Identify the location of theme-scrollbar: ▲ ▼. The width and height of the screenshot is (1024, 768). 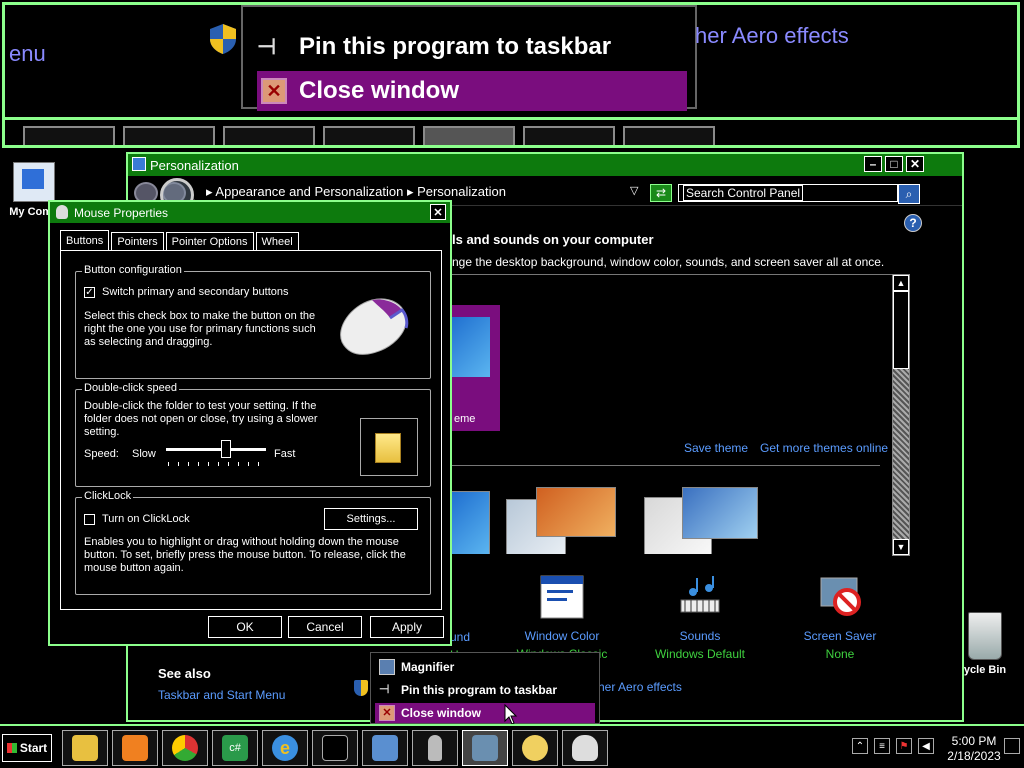
(901, 415).